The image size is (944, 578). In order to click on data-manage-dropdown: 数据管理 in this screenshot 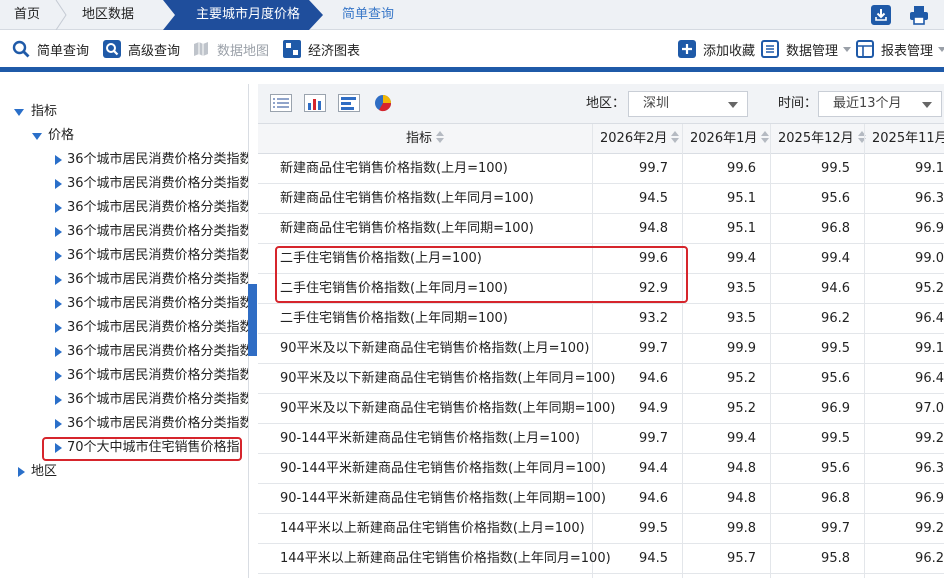, I will do `click(806, 49)`.